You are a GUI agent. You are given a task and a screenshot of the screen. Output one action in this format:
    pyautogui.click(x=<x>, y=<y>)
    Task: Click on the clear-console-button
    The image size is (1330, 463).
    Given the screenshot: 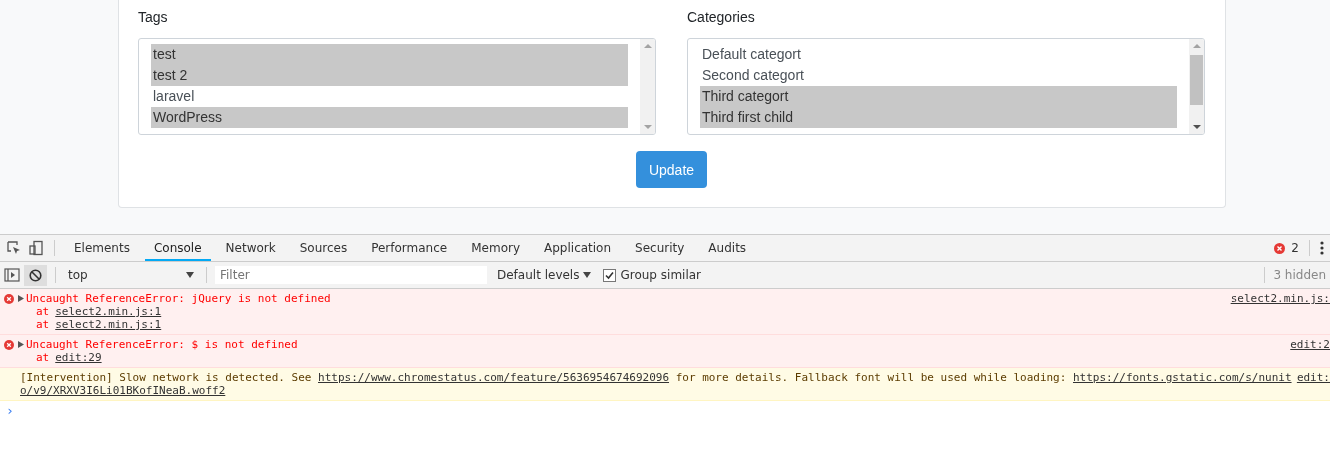 What is the action you would take?
    pyautogui.click(x=35, y=275)
    